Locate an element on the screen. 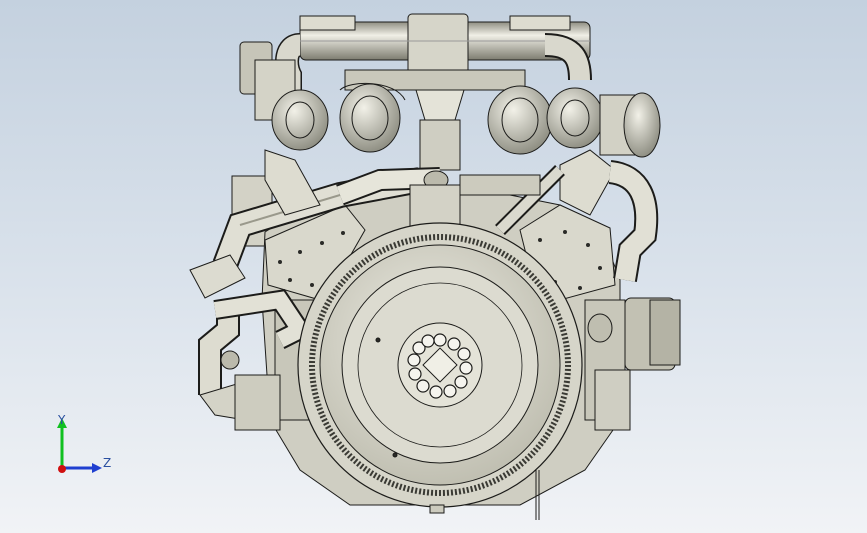 Image resolution: width=867 pixels, height=533 pixels. z-axis-arrowhead is located at coordinates (97, 468).